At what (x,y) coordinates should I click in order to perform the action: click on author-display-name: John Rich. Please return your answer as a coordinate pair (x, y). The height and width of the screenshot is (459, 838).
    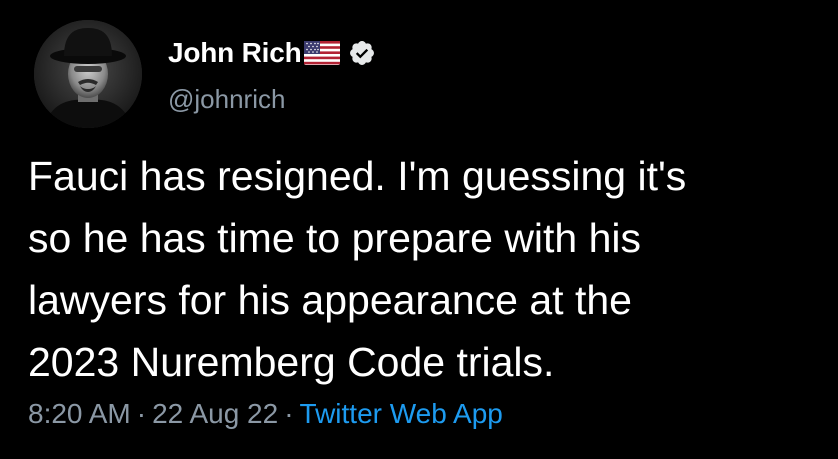
    Looking at the image, I should click on (235, 53).